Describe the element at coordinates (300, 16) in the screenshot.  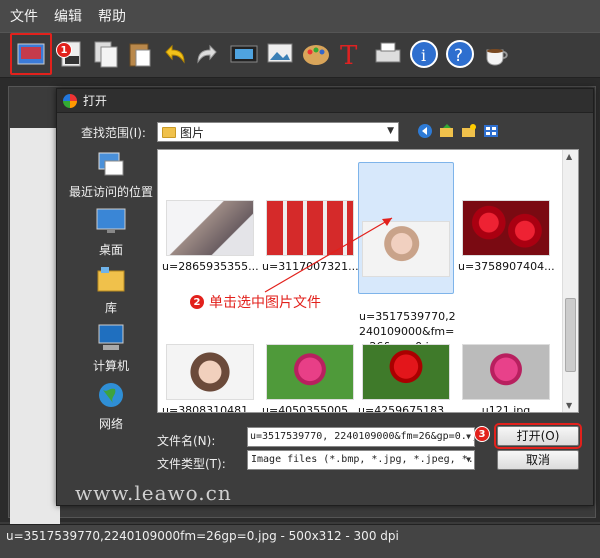
I see `menu-bar: 文件 编辑 帮助` at that location.